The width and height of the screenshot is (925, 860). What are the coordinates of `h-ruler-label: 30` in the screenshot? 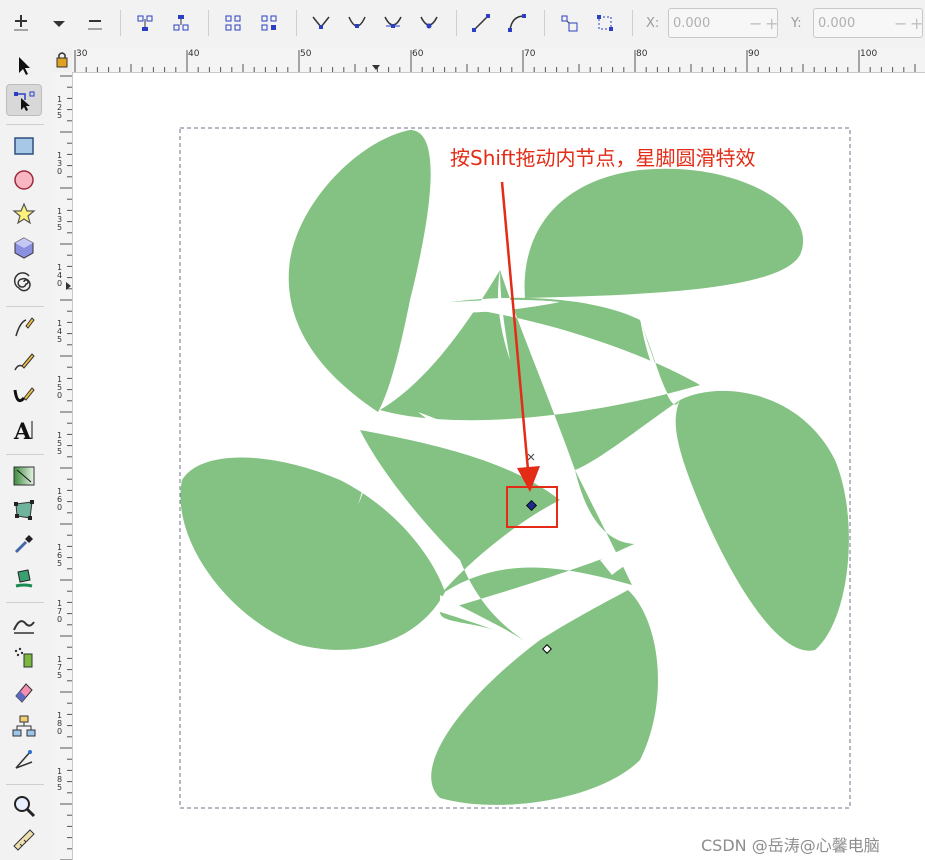 It's located at (82, 54).